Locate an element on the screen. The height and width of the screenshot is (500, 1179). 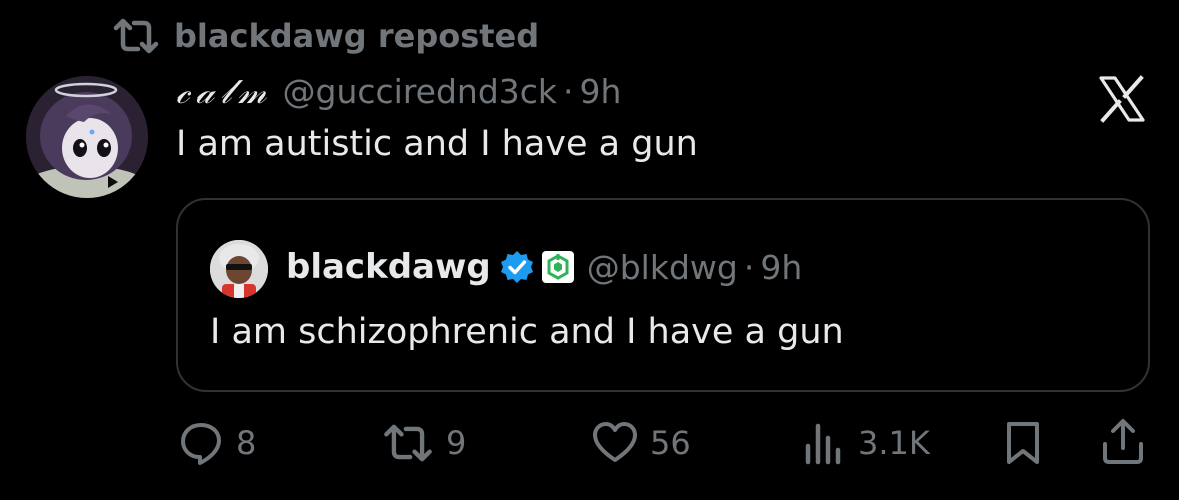
repost-action-icon is located at coordinates (408, 443).